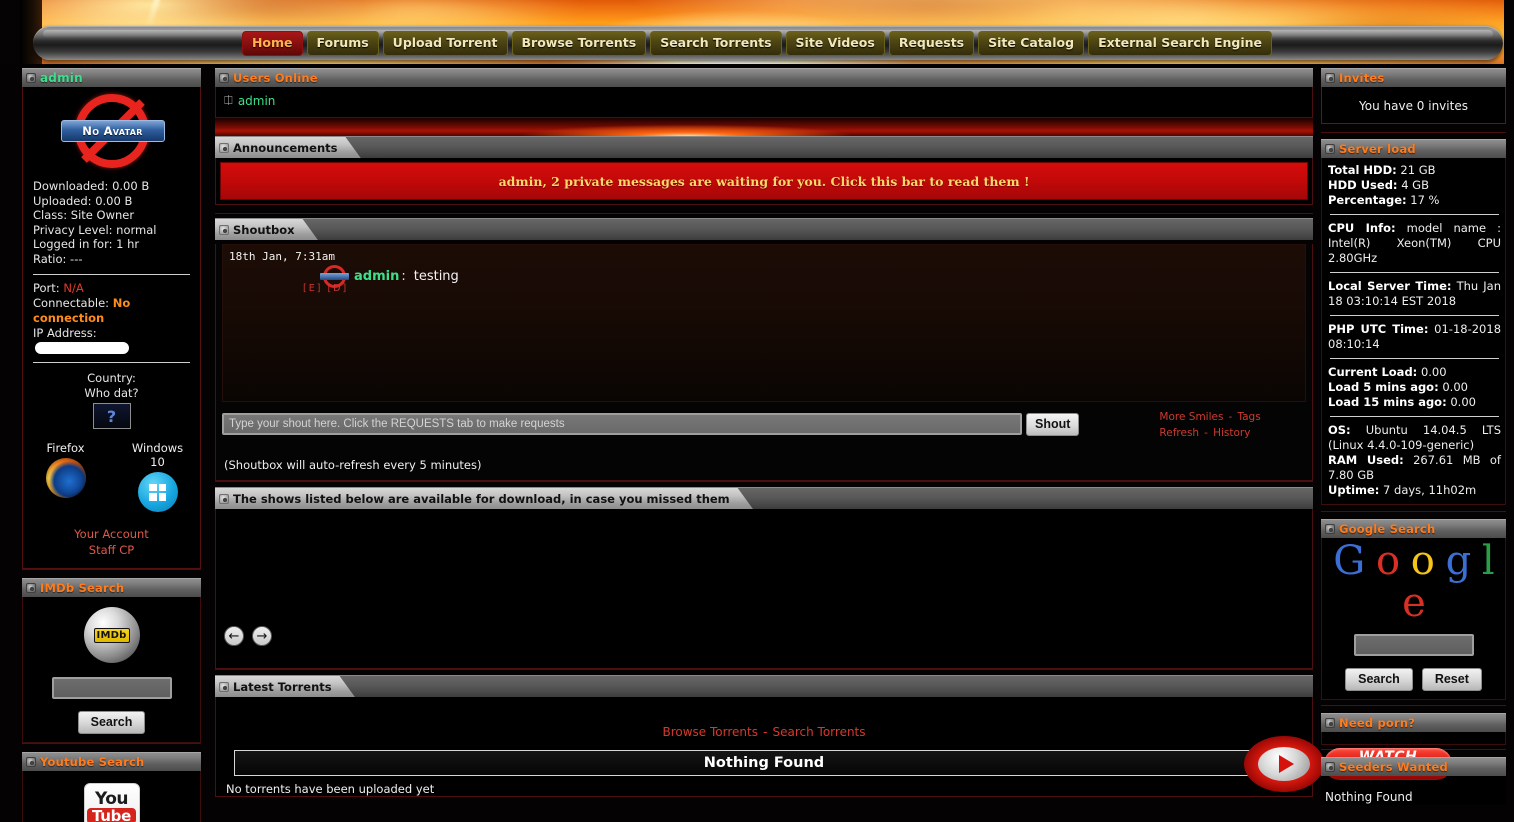 Image resolution: width=1514 pixels, height=822 pixels. Describe the element at coordinates (1339, 430) in the screenshot. I see `os-label: OS:` at that location.